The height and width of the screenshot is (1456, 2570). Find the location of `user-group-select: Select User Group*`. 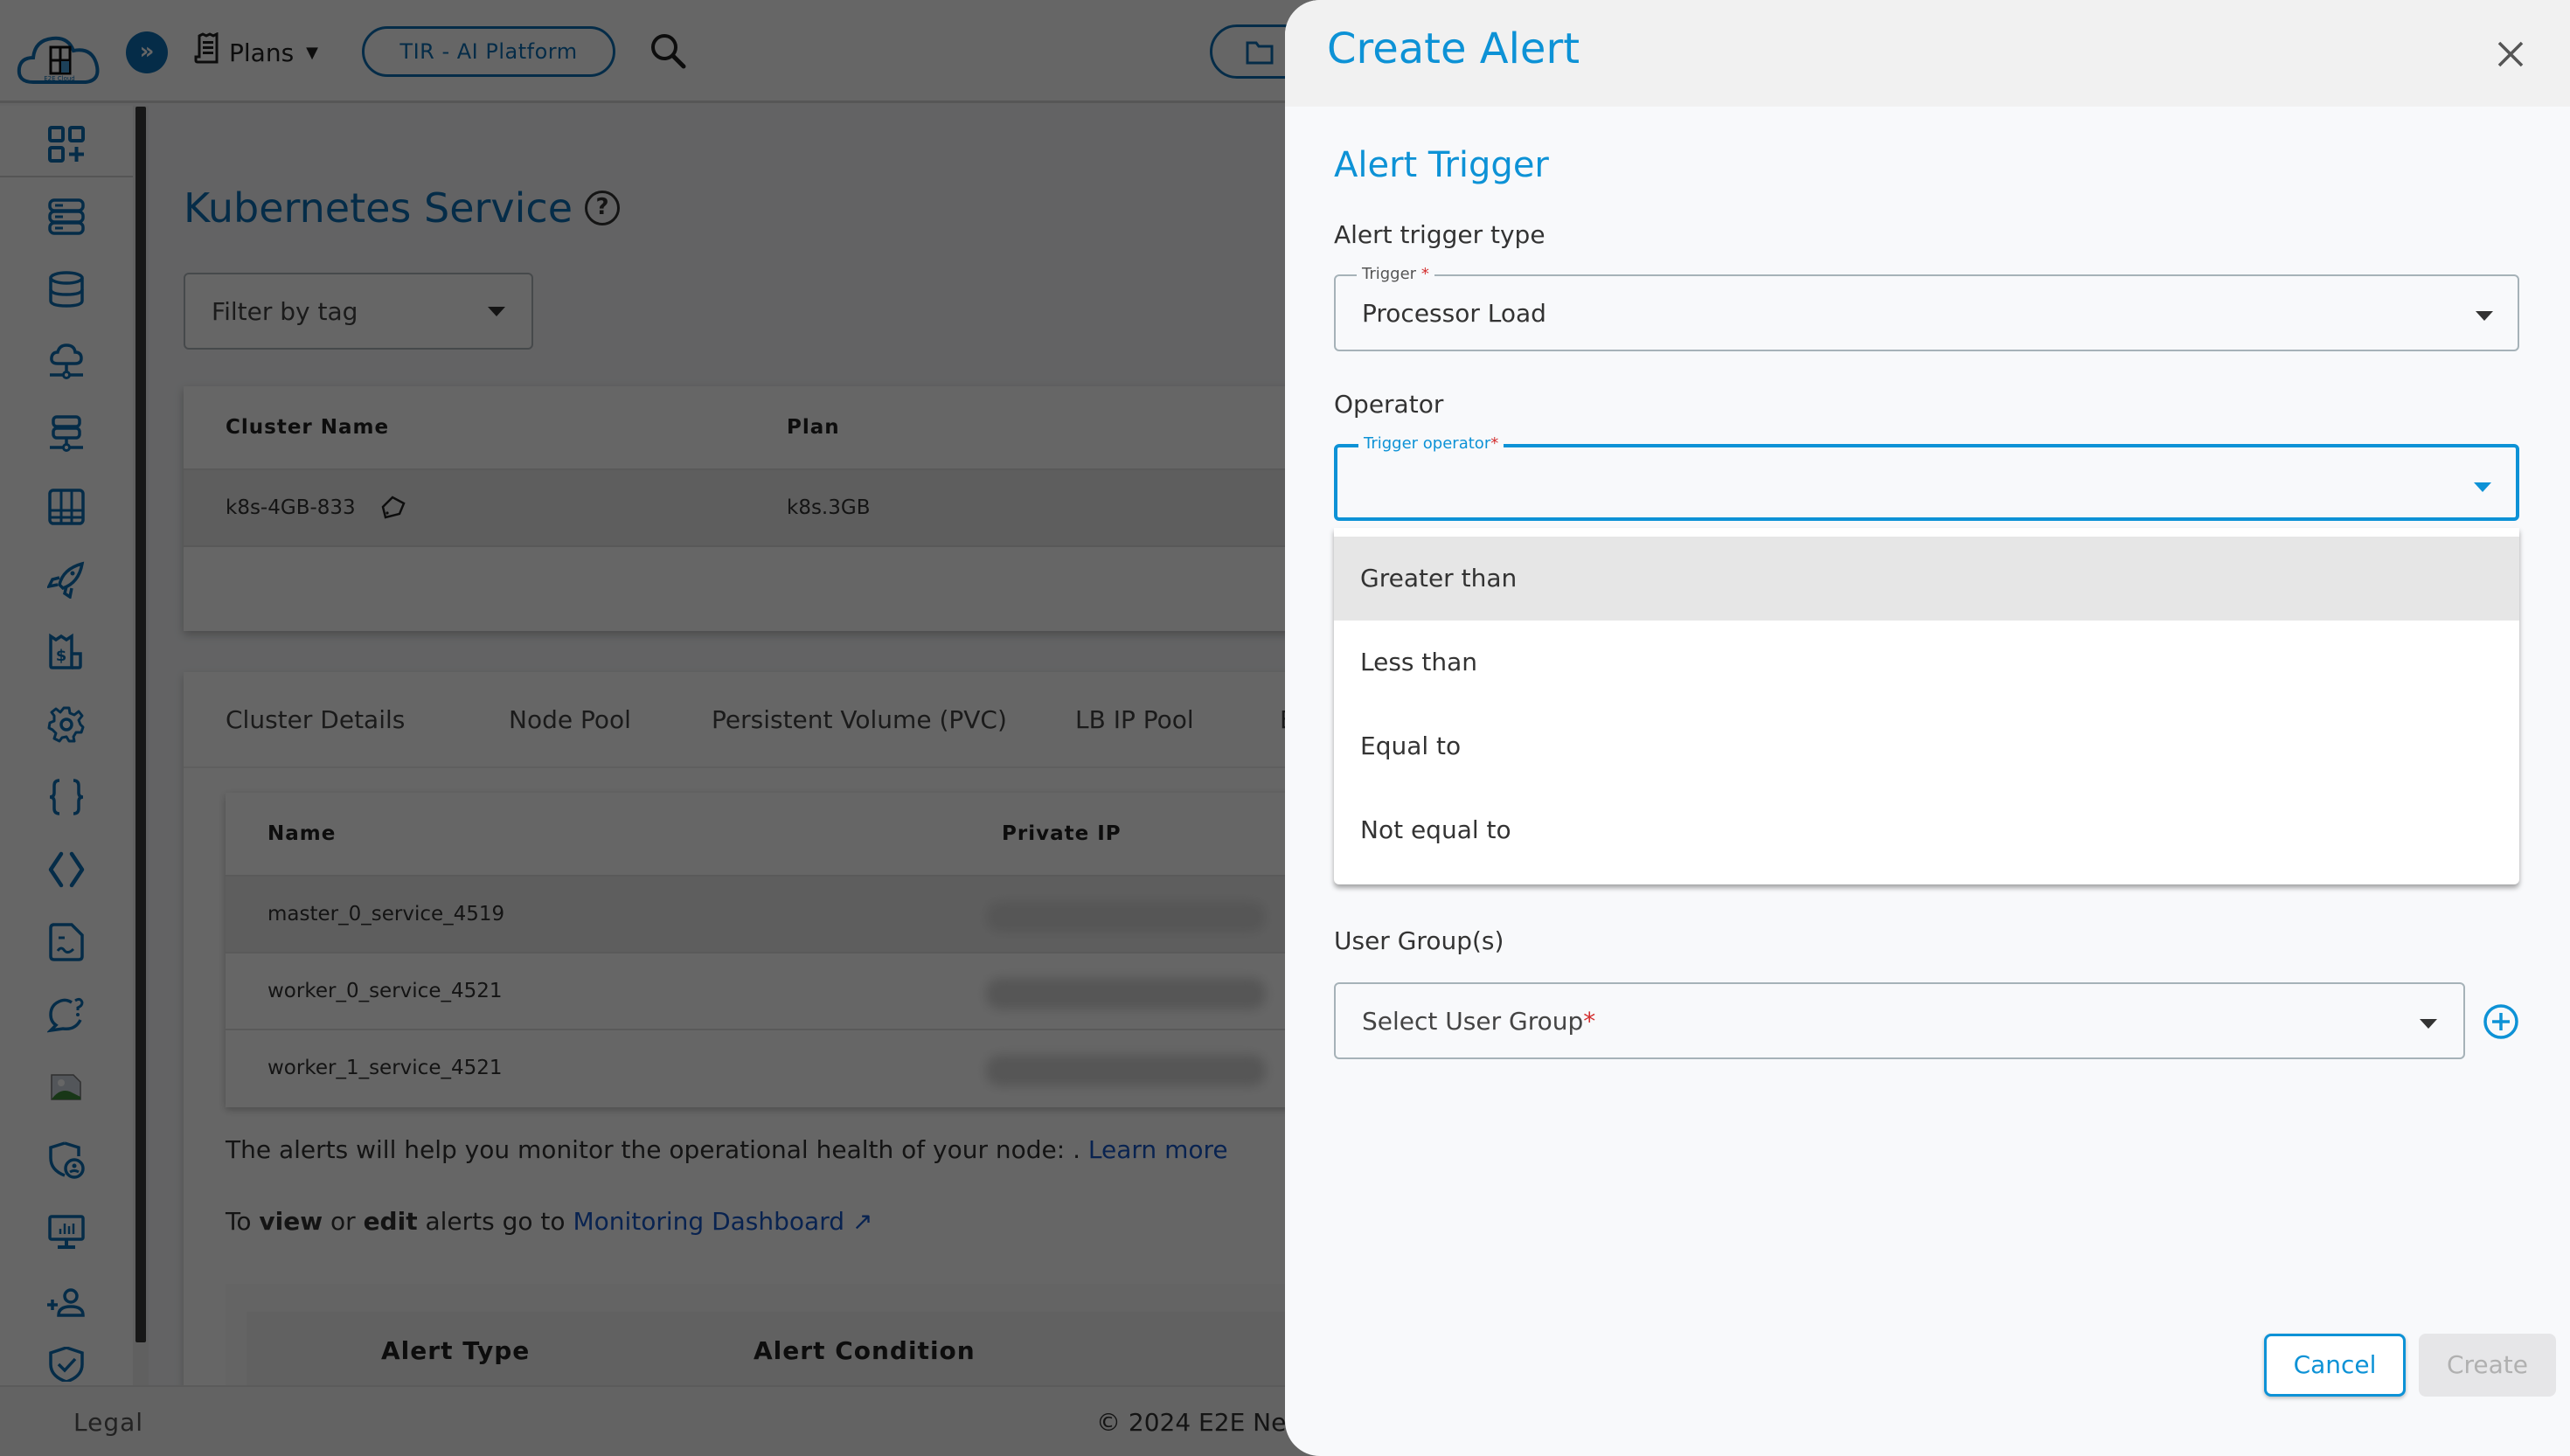

user-group-select: Select User Group* is located at coordinates (1899, 1020).